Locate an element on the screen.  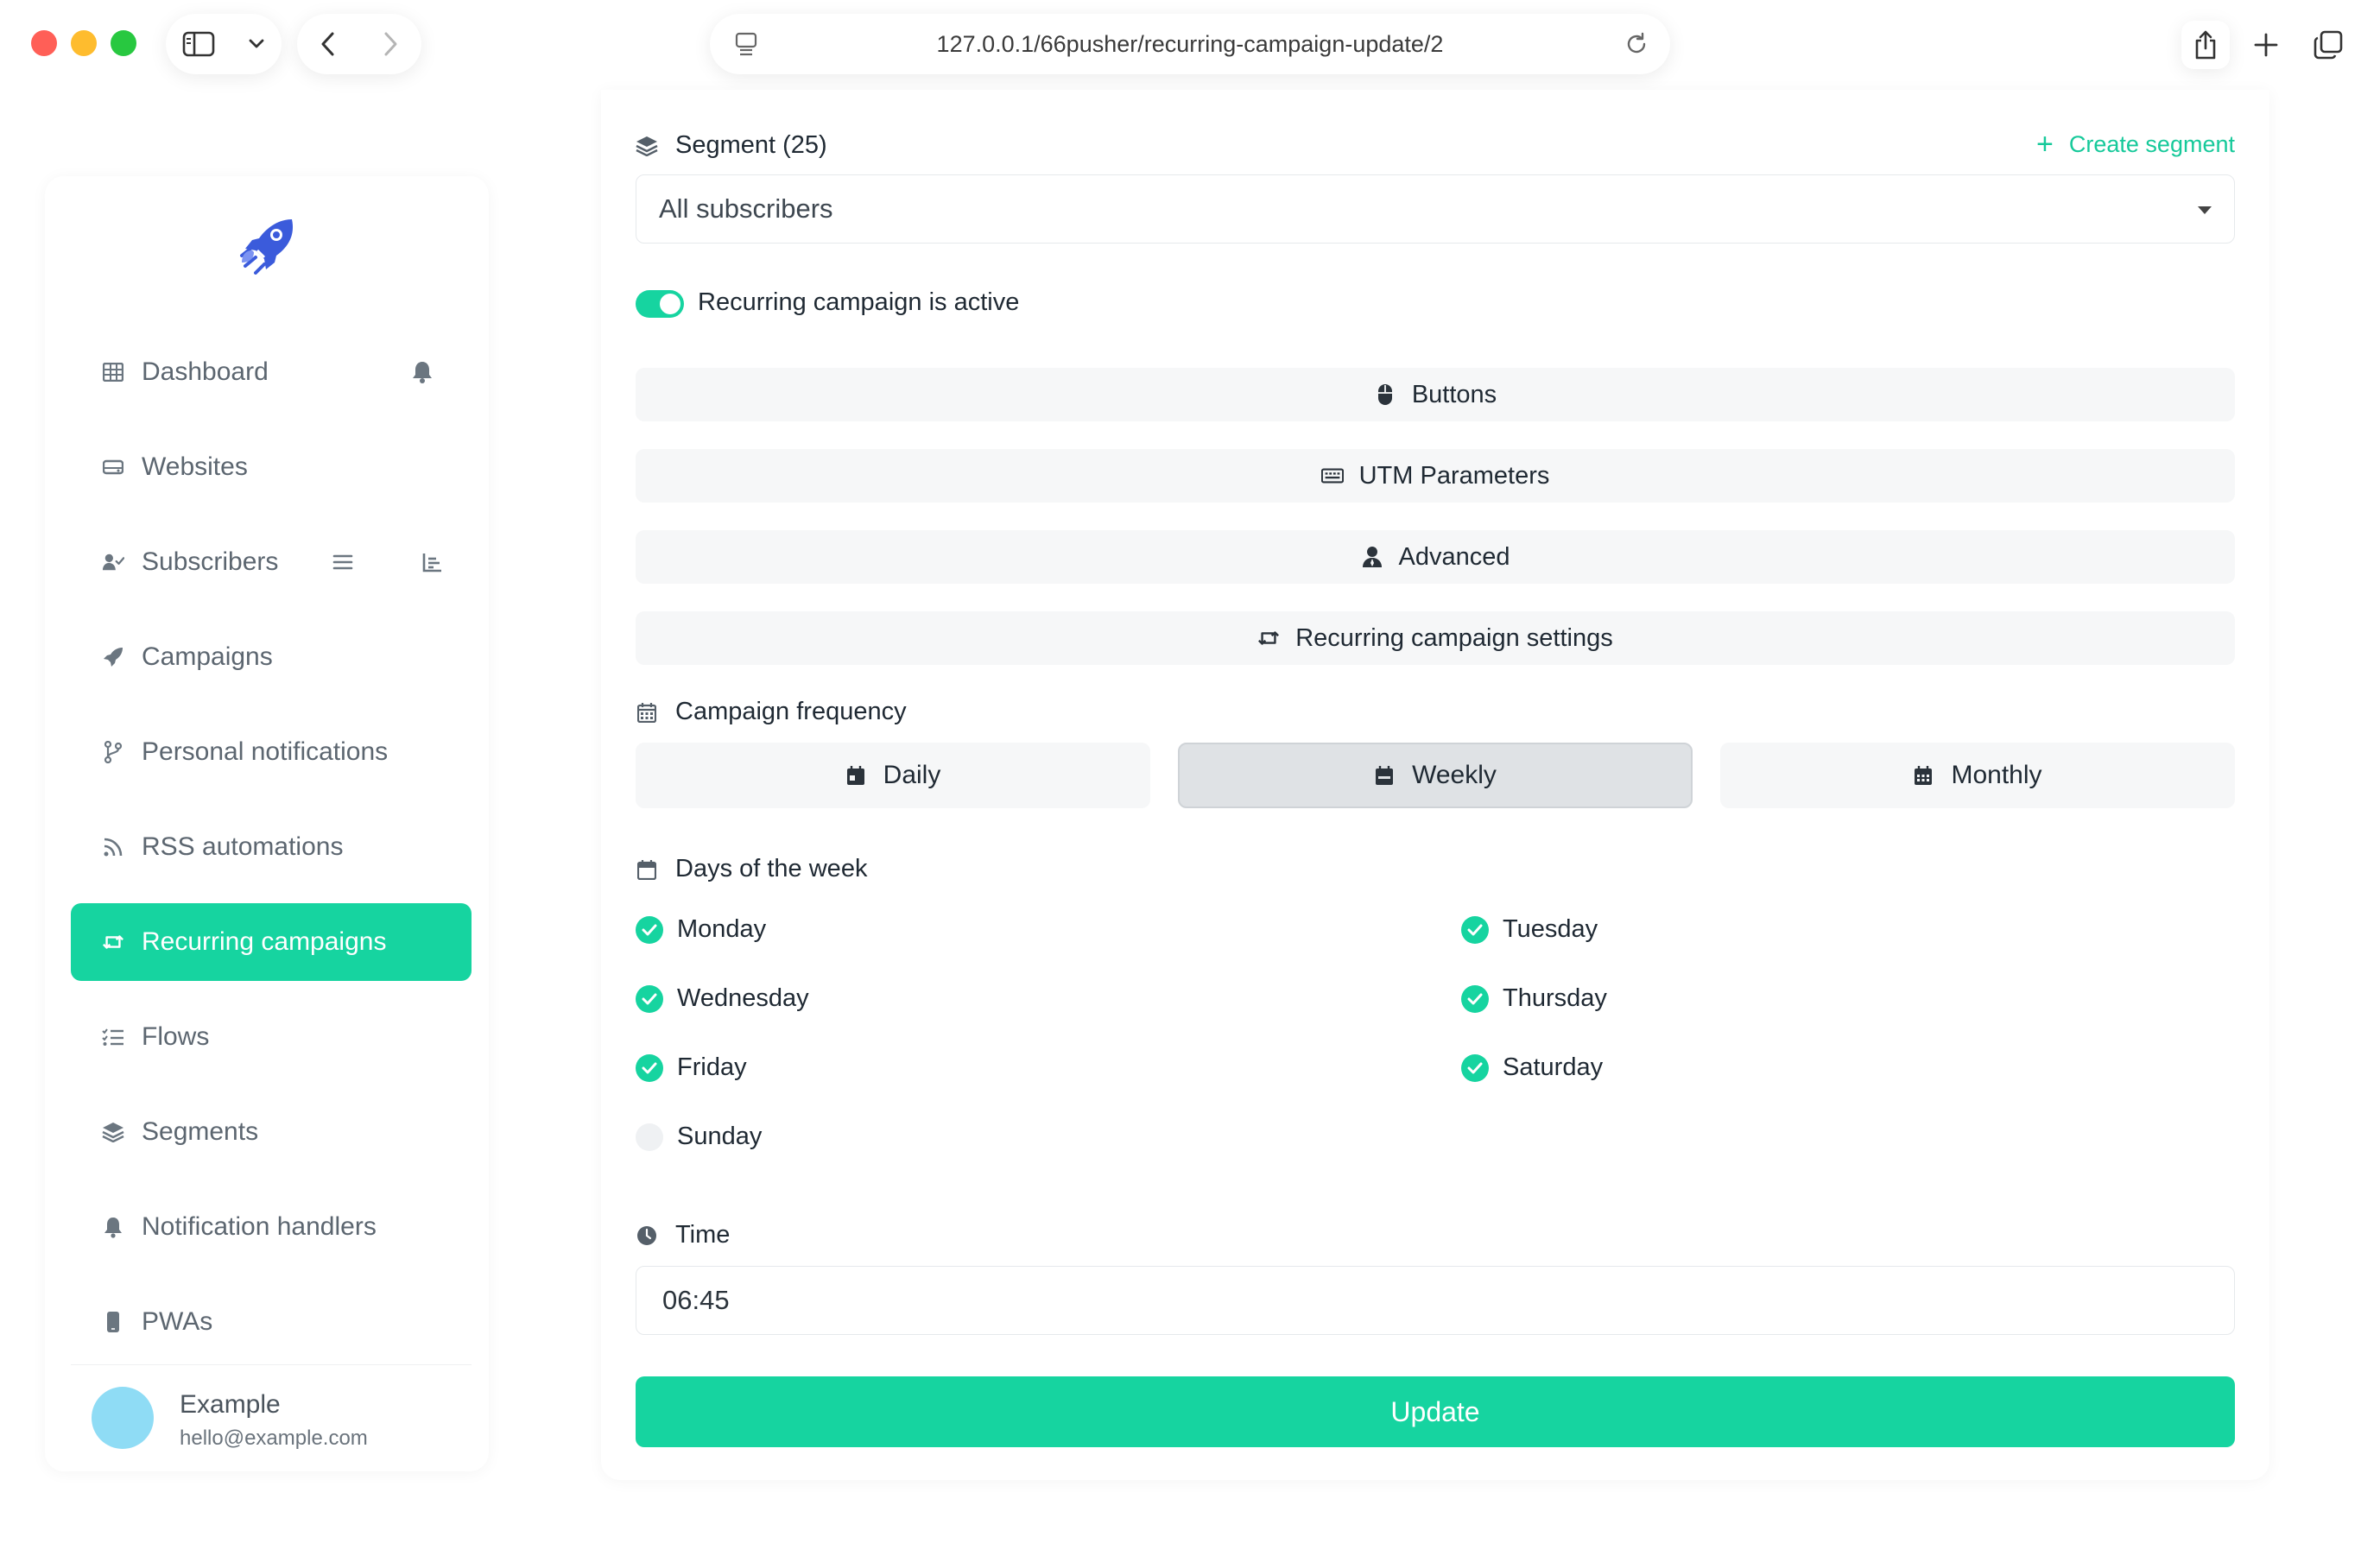
frequency-daily-button: Daily is located at coordinates (893, 775).